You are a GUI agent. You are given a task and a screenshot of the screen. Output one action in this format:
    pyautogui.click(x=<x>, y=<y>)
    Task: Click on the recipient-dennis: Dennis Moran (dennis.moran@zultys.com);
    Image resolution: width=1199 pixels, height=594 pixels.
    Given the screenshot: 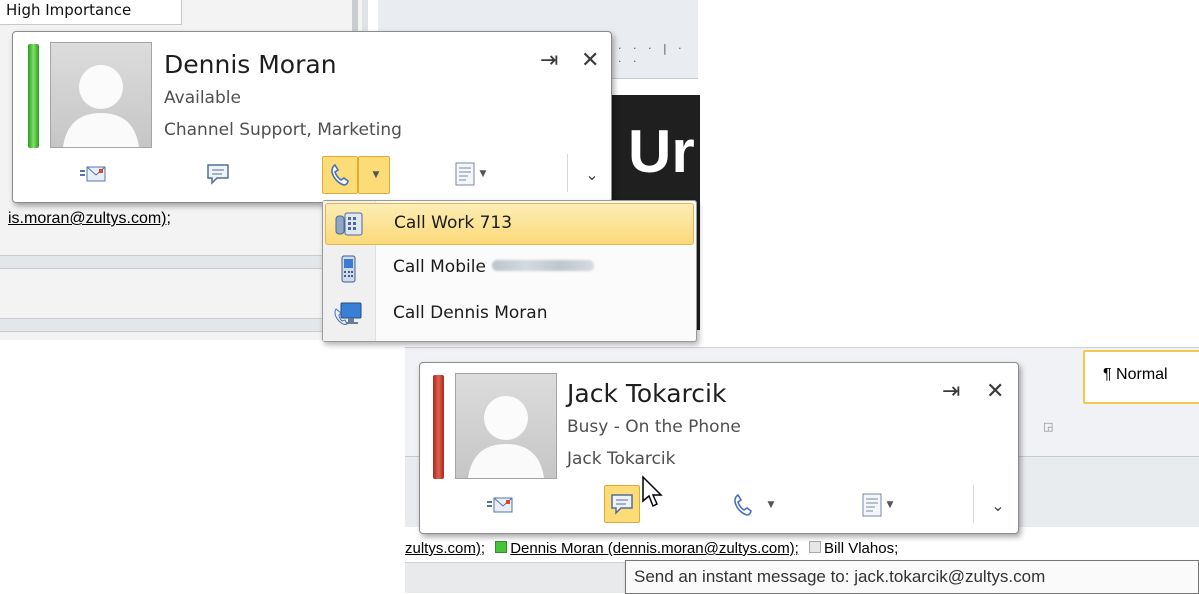 What is the action you would take?
    pyautogui.click(x=654, y=548)
    